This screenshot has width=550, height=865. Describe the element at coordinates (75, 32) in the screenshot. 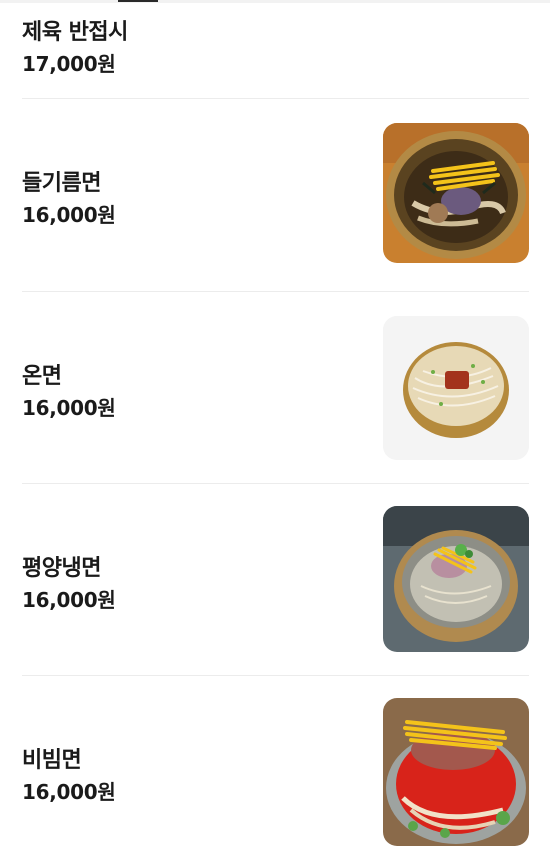

I see `menu-item-name: 제육 반접시` at that location.